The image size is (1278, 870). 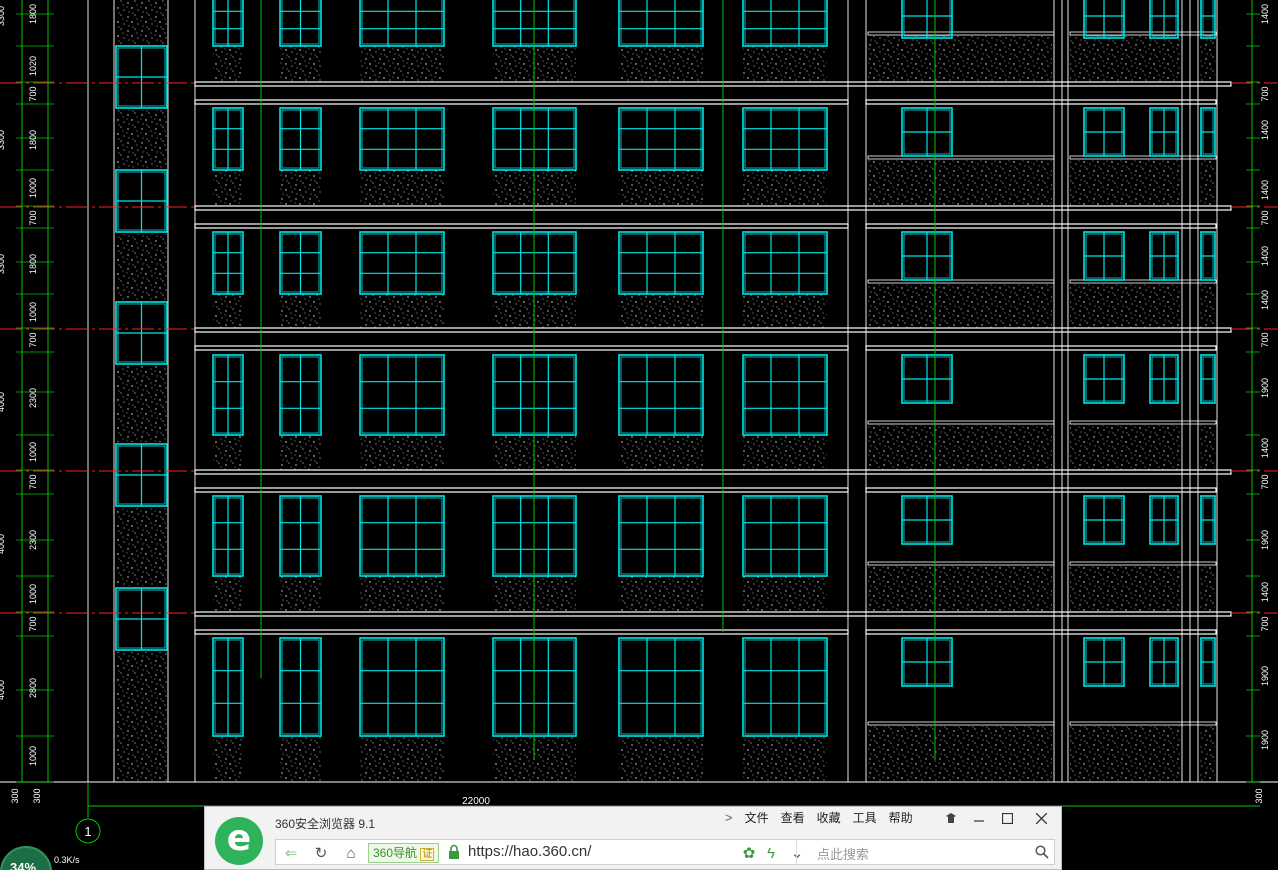 I want to click on bottom-left-dim-text: 300, so click(x=37, y=795).